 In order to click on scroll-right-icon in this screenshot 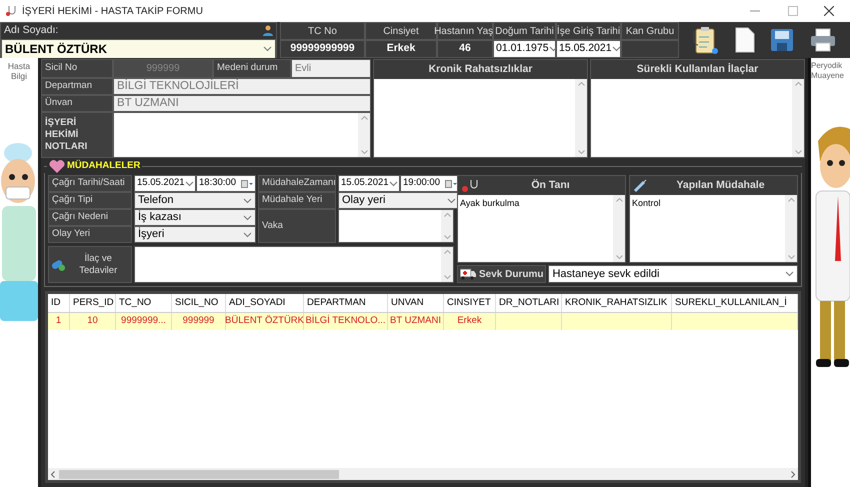, I will do `click(793, 474)`.